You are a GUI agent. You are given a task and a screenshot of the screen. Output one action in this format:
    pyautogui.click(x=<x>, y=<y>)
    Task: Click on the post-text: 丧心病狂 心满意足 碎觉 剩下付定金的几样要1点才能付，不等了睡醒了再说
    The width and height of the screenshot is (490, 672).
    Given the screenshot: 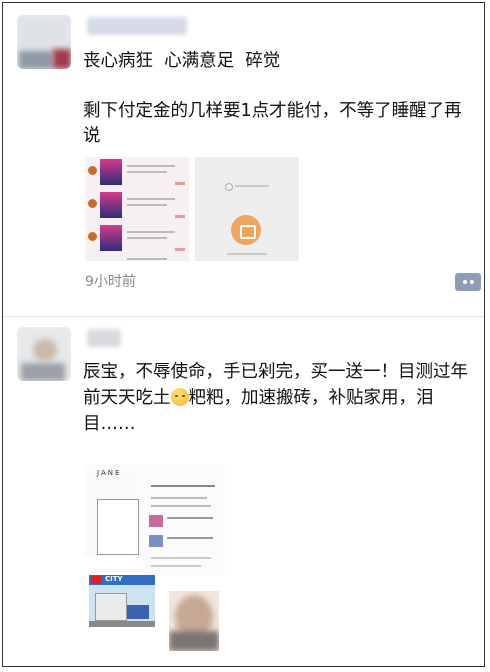 What is the action you would take?
    pyautogui.click(x=272, y=98)
    